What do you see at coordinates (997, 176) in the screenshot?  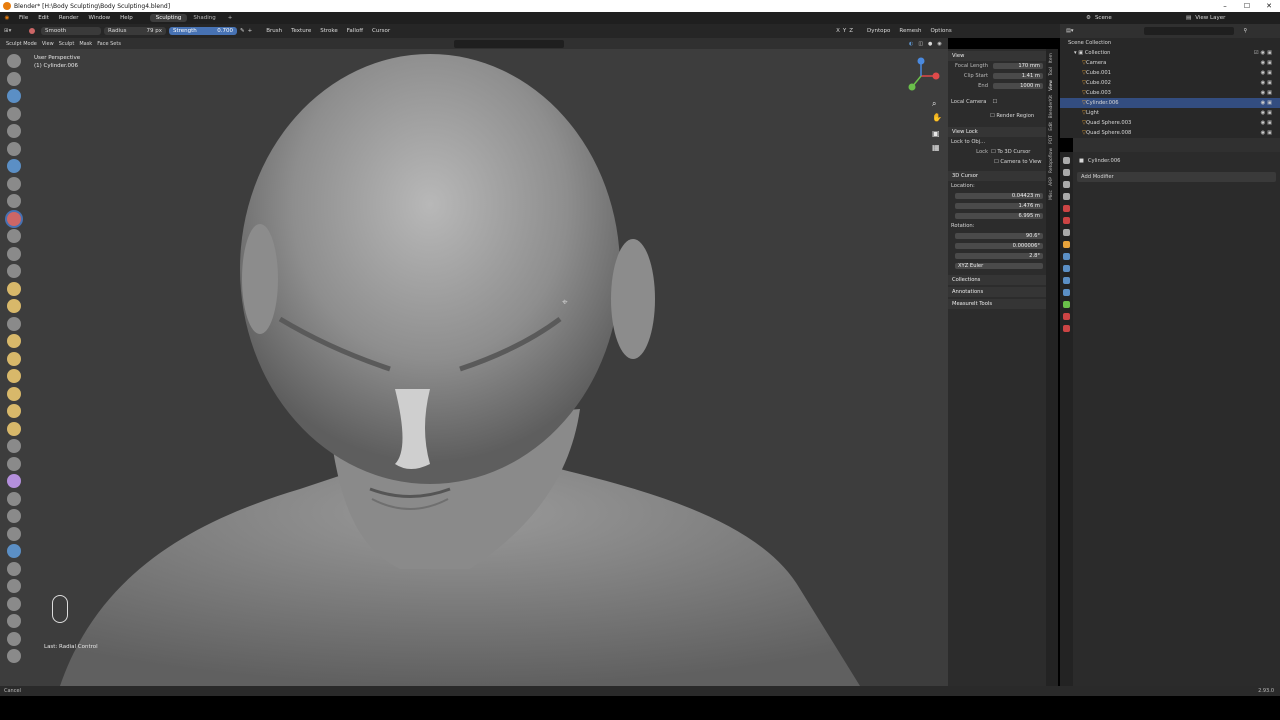 I see `3d-cursor-section-header: 3D Cursor` at bounding box center [997, 176].